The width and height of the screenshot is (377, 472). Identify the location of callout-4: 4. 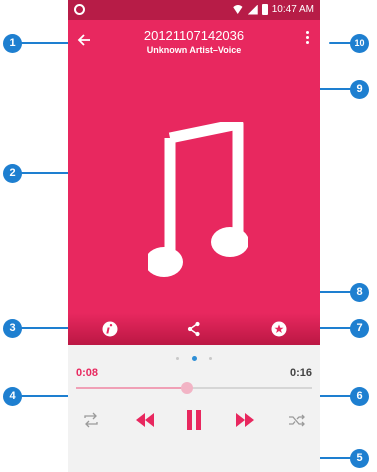
(12, 396).